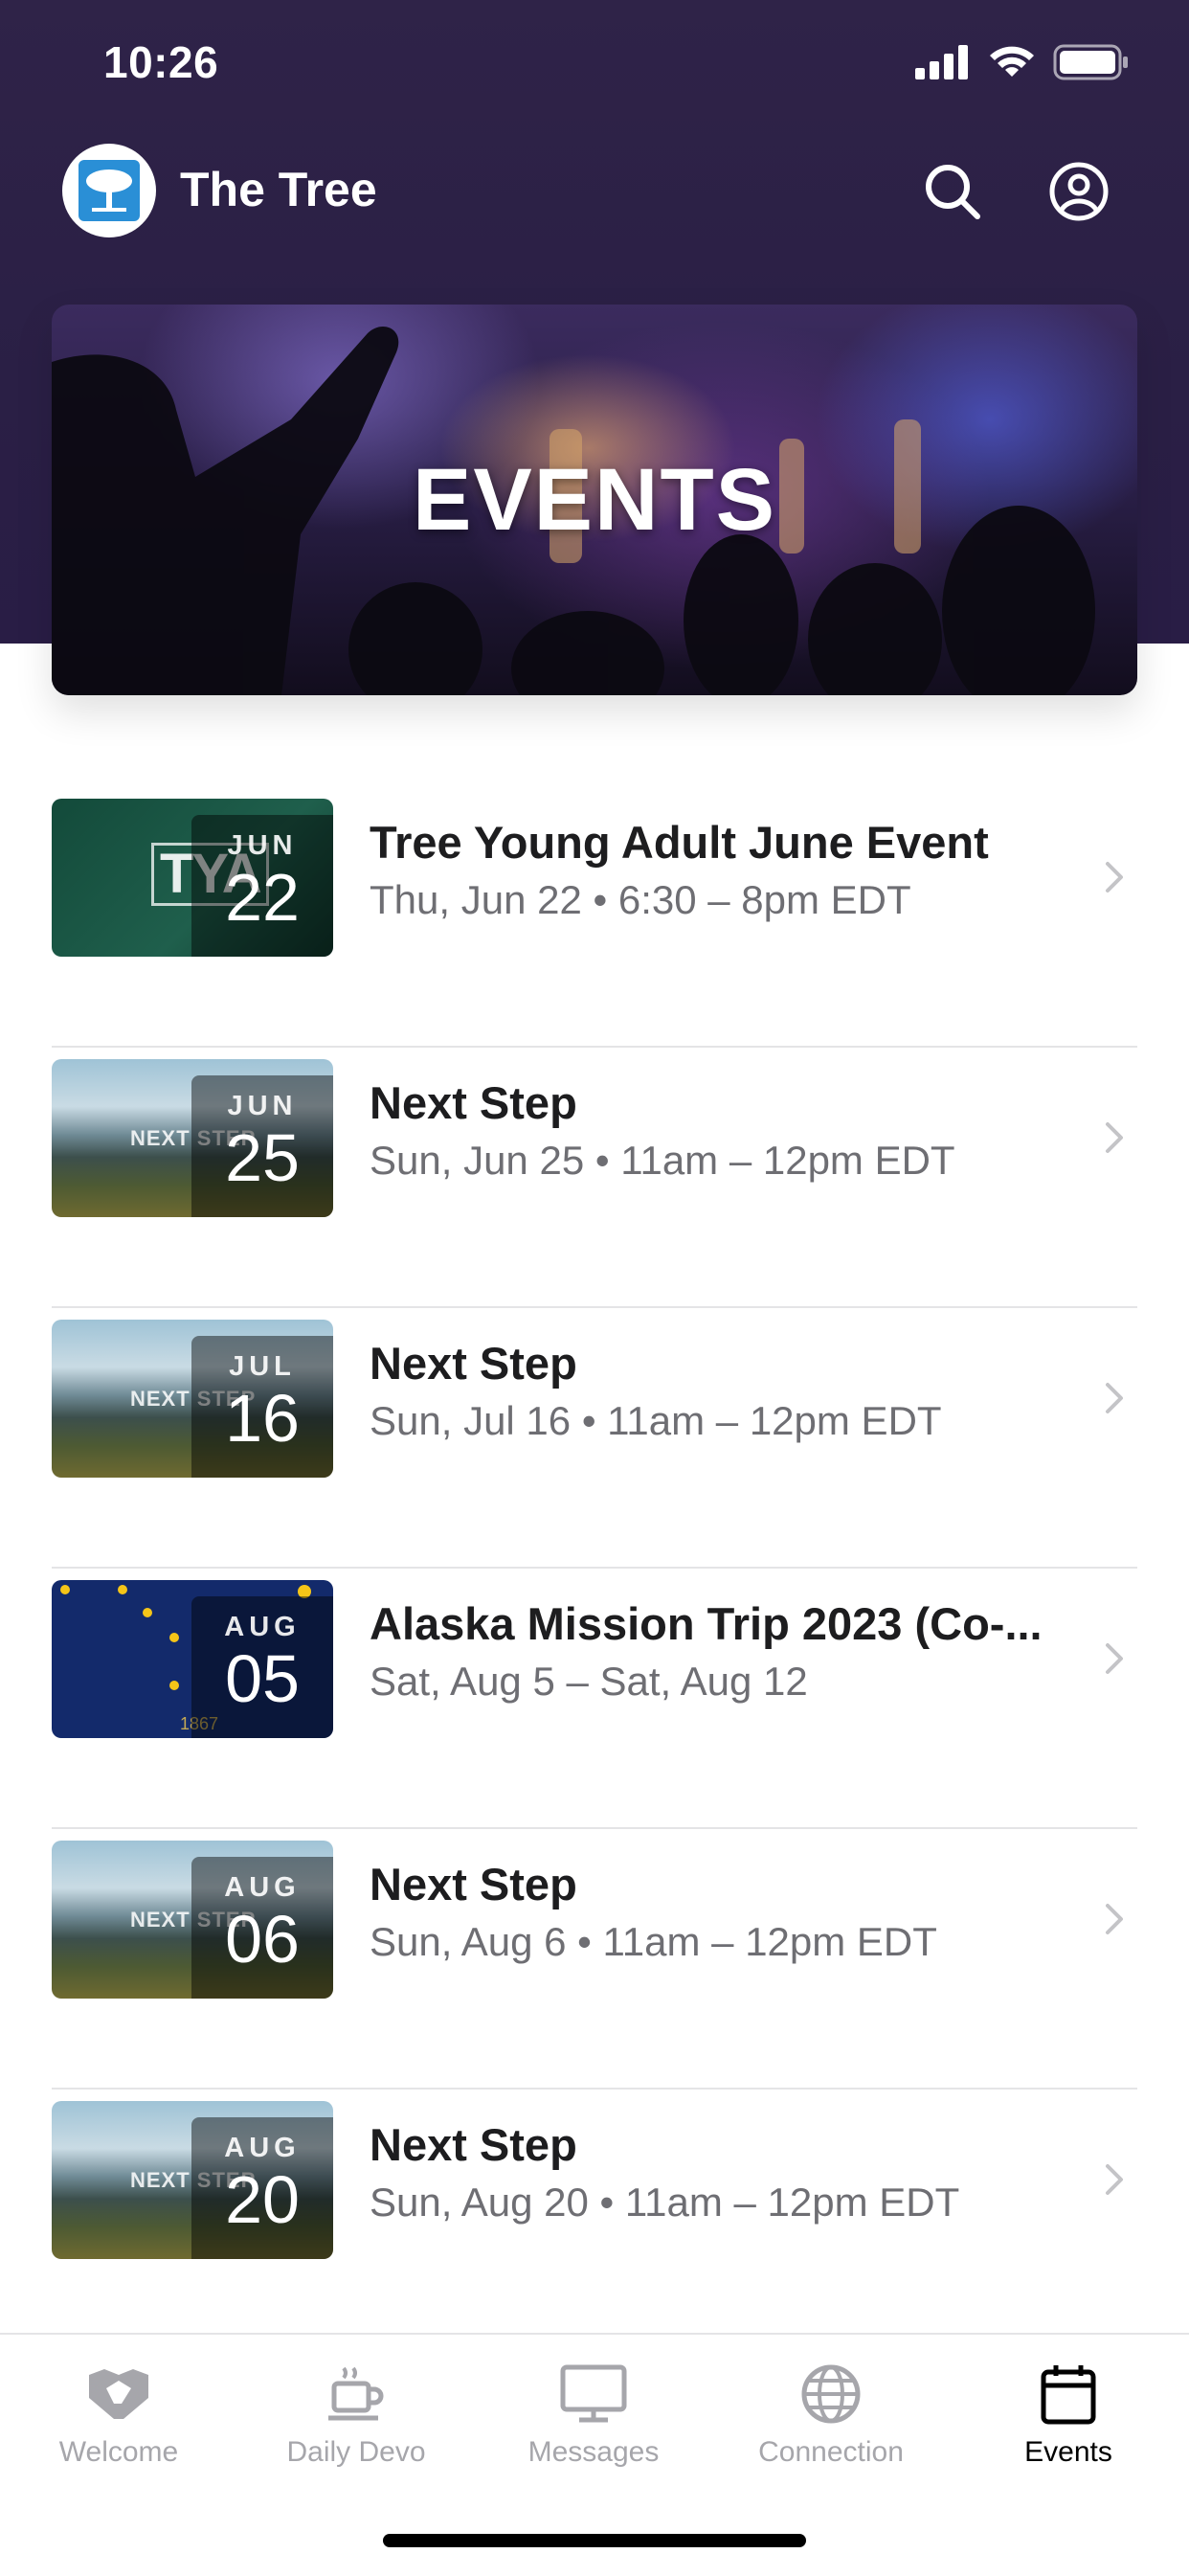  What do you see at coordinates (356, 2452) in the screenshot?
I see `tab-label: Daily Devo` at bounding box center [356, 2452].